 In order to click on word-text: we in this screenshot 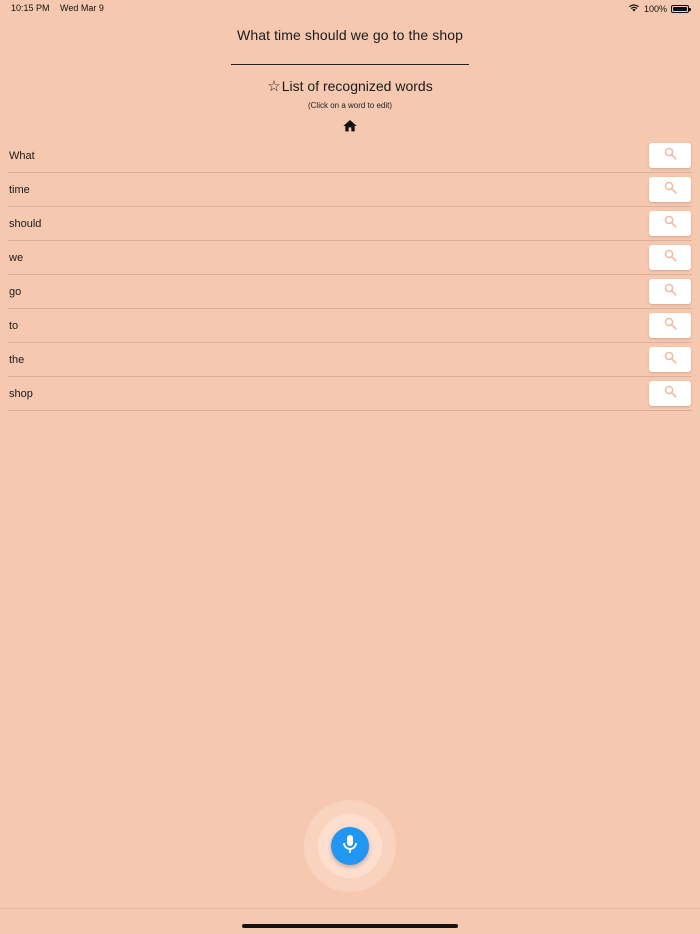, I will do `click(15, 258)`.